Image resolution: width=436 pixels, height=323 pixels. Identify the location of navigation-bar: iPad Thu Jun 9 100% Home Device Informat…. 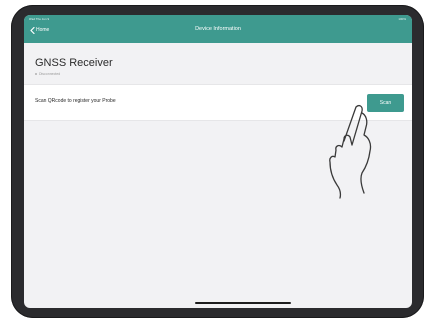
(218, 29).